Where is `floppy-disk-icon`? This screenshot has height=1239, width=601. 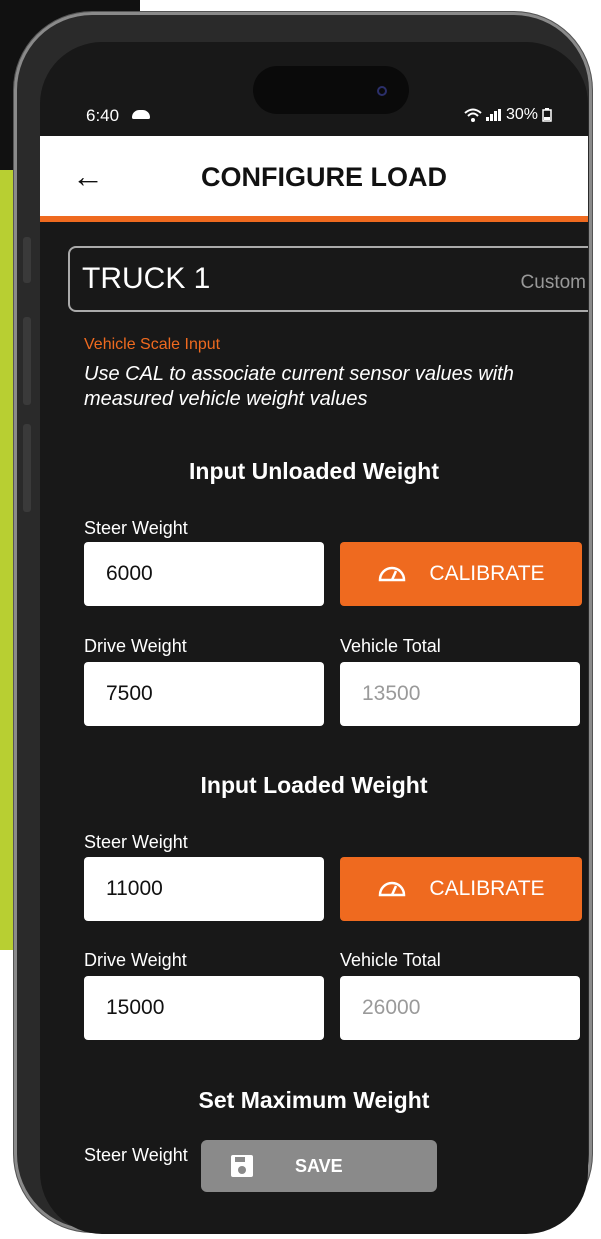
floppy-disk-icon is located at coordinates (242, 1166).